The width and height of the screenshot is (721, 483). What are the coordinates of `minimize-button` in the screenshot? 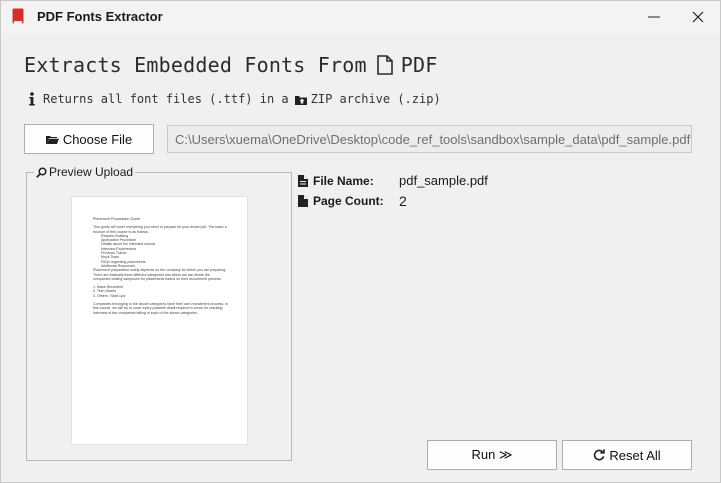 It's located at (654, 17).